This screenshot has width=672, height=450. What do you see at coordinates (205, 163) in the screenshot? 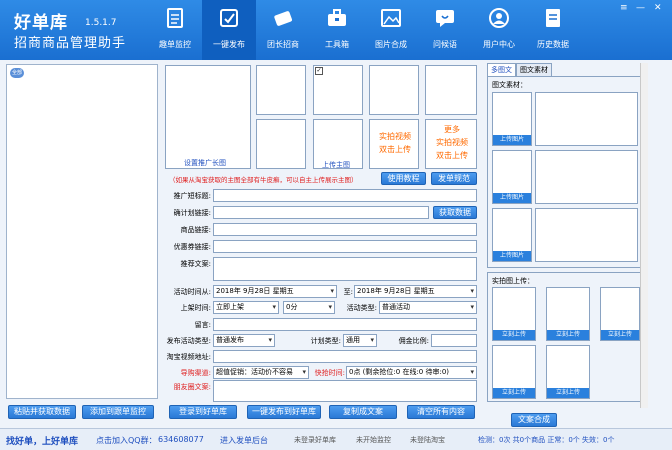
I see `promo-image-label: 设置推广长图` at bounding box center [205, 163].